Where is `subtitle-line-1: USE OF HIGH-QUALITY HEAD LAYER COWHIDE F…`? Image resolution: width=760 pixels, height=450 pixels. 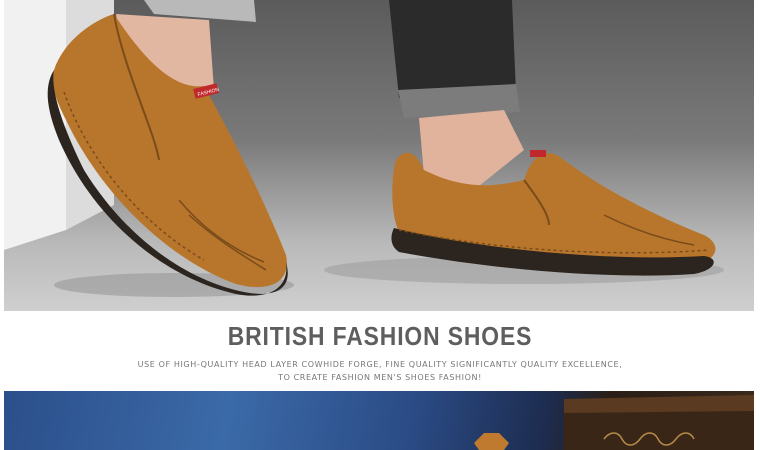 subtitle-line-1: USE OF HIGH-QUALITY HEAD LAYER COWHIDE F… is located at coordinates (380, 364).